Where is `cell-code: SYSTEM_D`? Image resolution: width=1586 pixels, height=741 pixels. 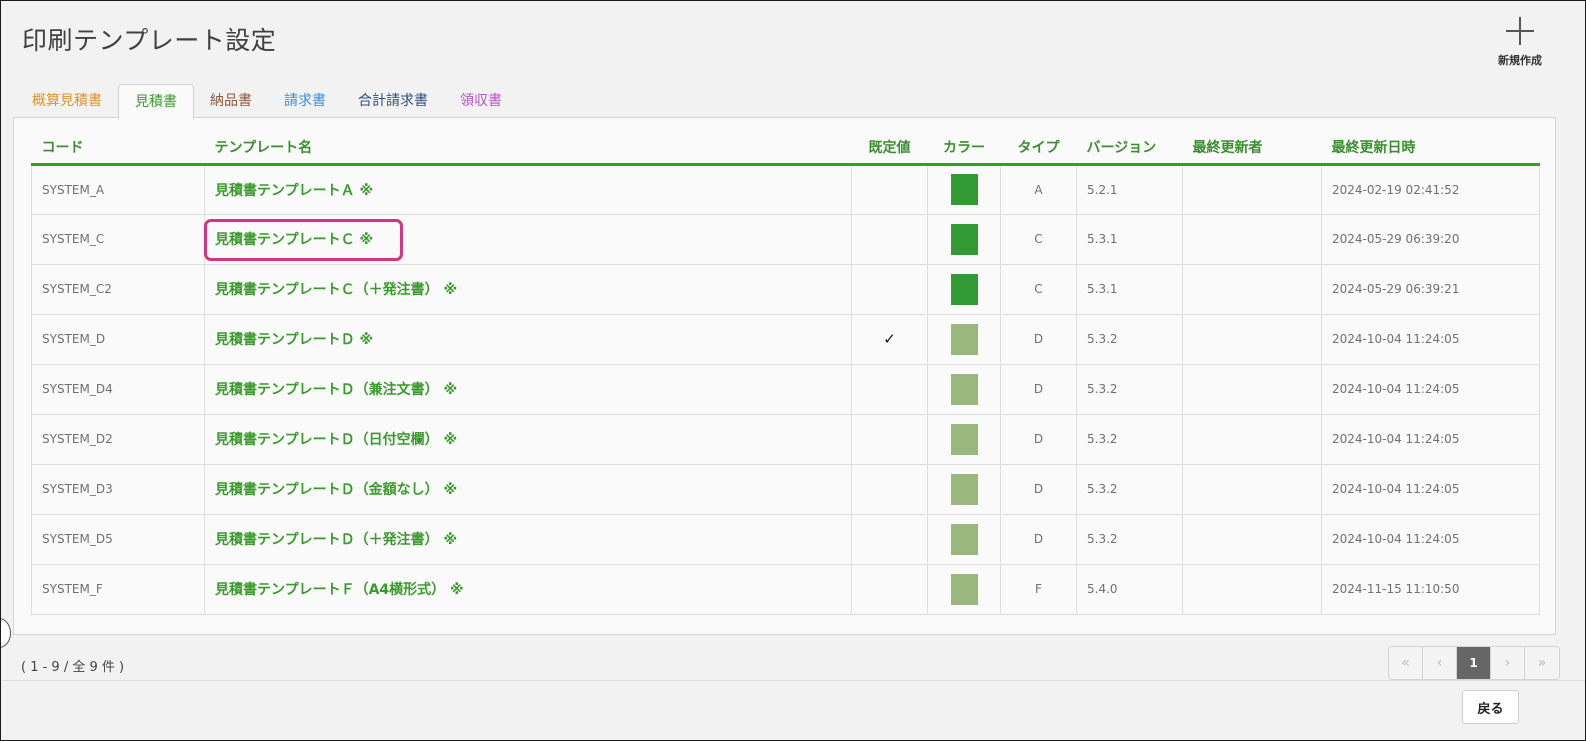
cell-code: SYSTEM_D is located at coordinates (118, 339).